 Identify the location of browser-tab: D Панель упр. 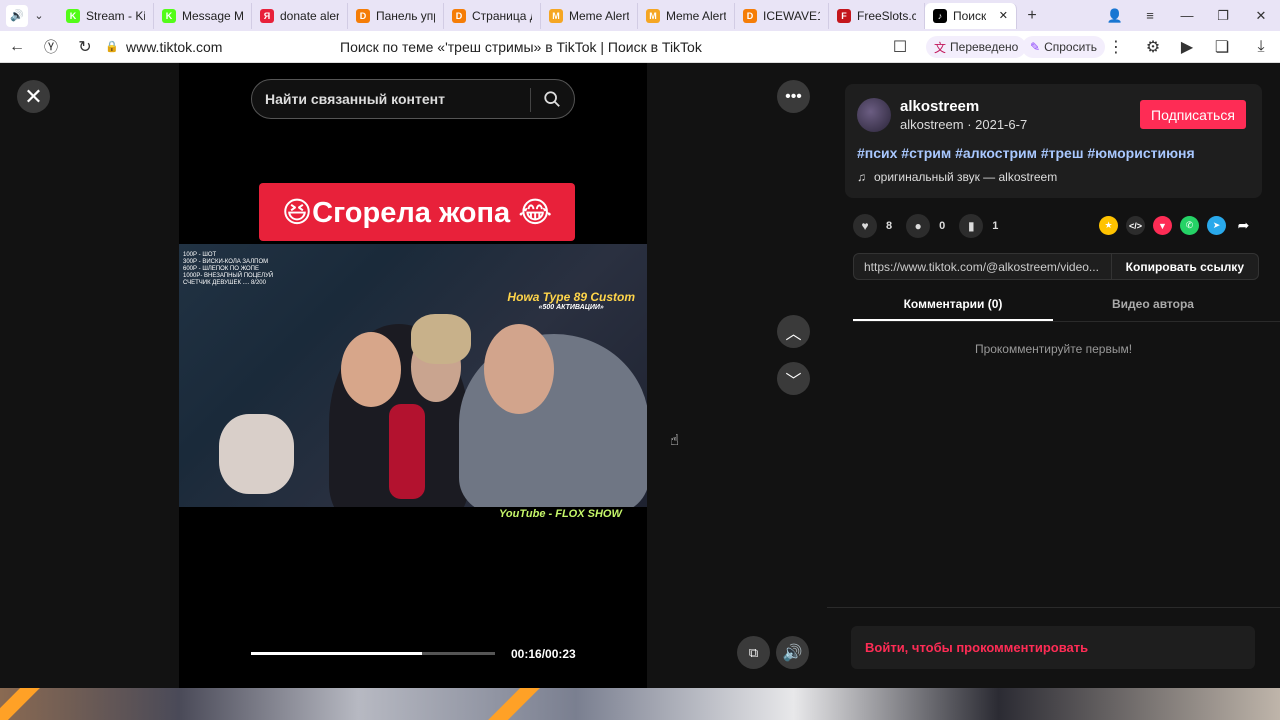
(396, 15).